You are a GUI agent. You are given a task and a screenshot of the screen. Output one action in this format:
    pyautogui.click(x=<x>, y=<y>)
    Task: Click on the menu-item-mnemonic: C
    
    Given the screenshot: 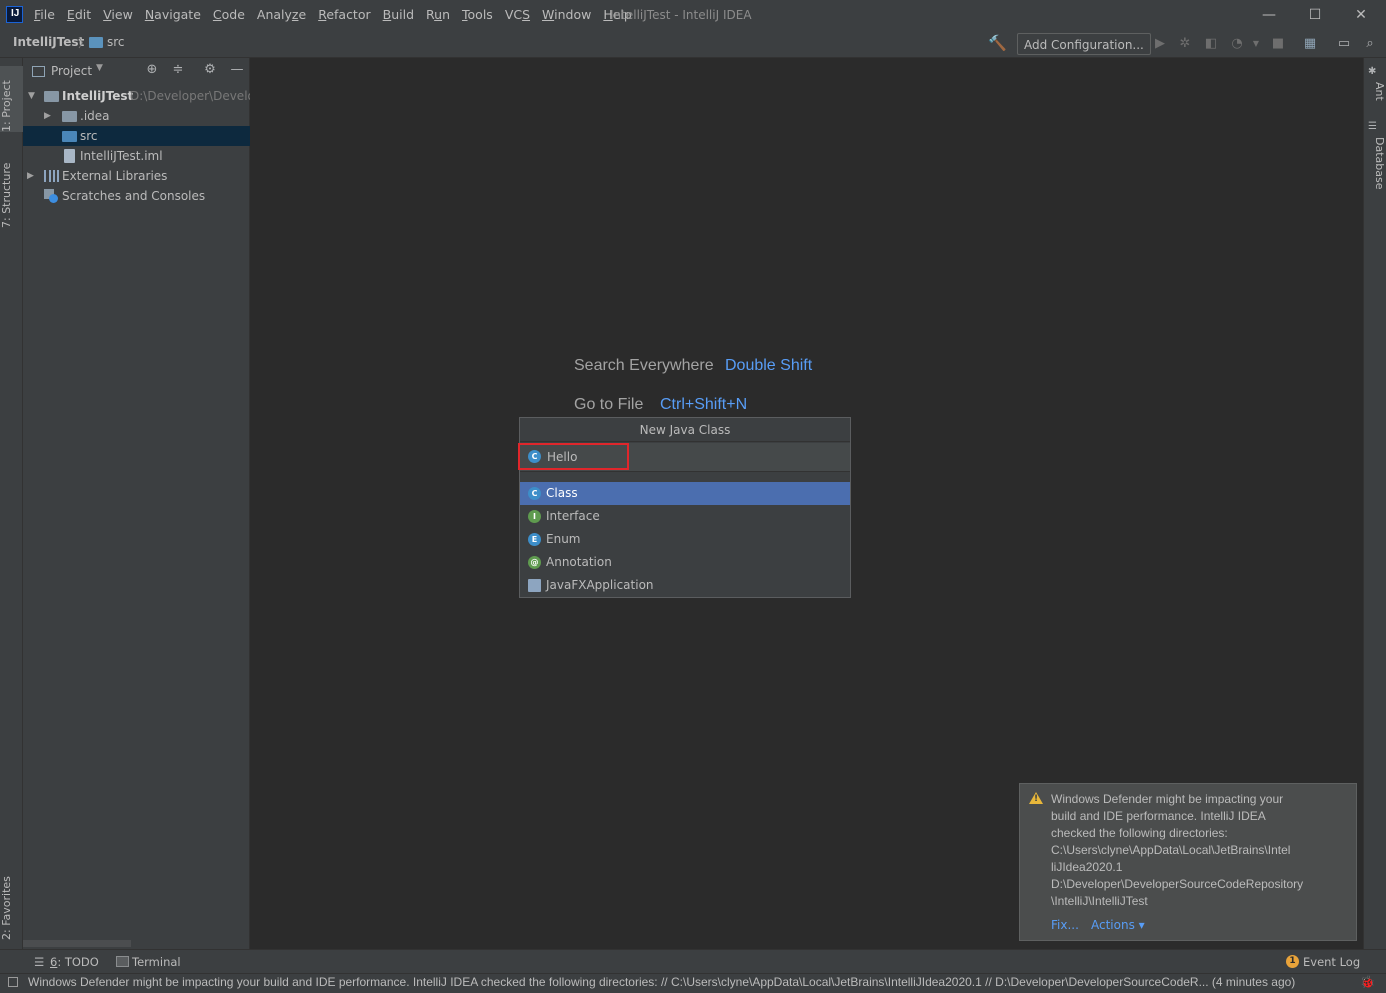 What is the action you would take?
    pyautogui.click(x=217, y=14)
    